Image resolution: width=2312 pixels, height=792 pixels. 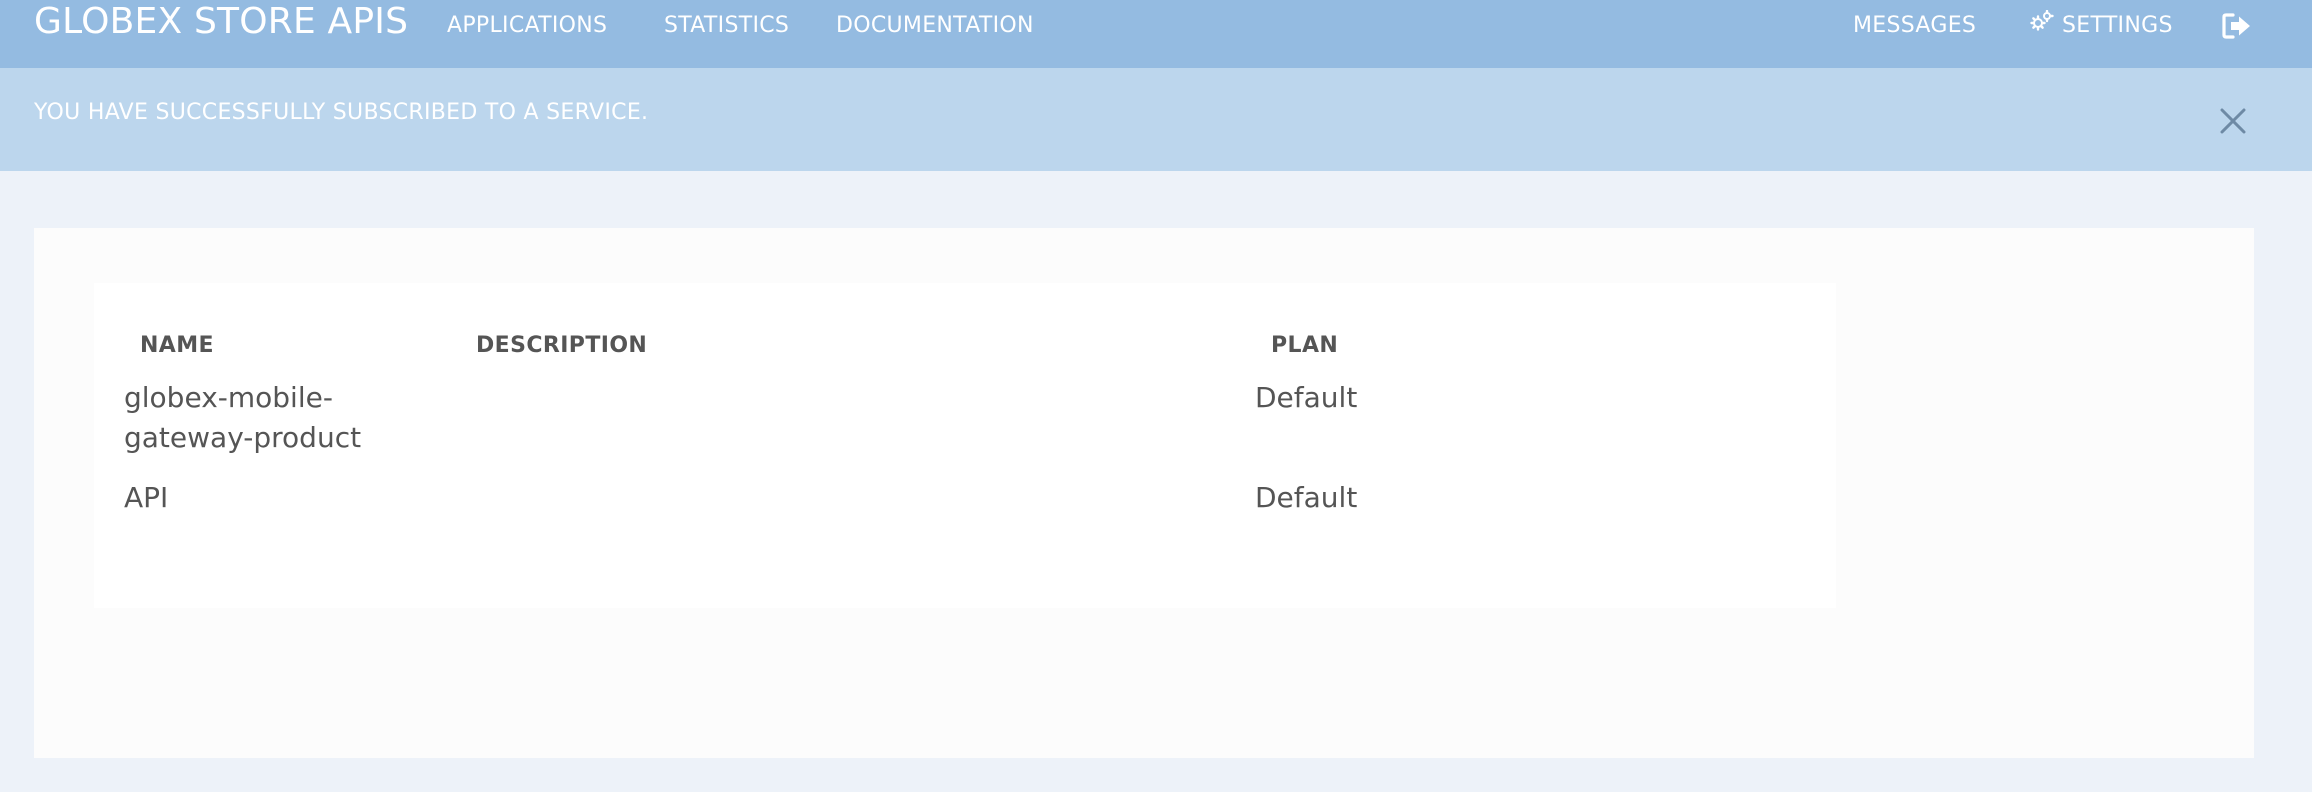 I want to click on nav-settings-label: SETTINGS, so click(x=2117, y=25).